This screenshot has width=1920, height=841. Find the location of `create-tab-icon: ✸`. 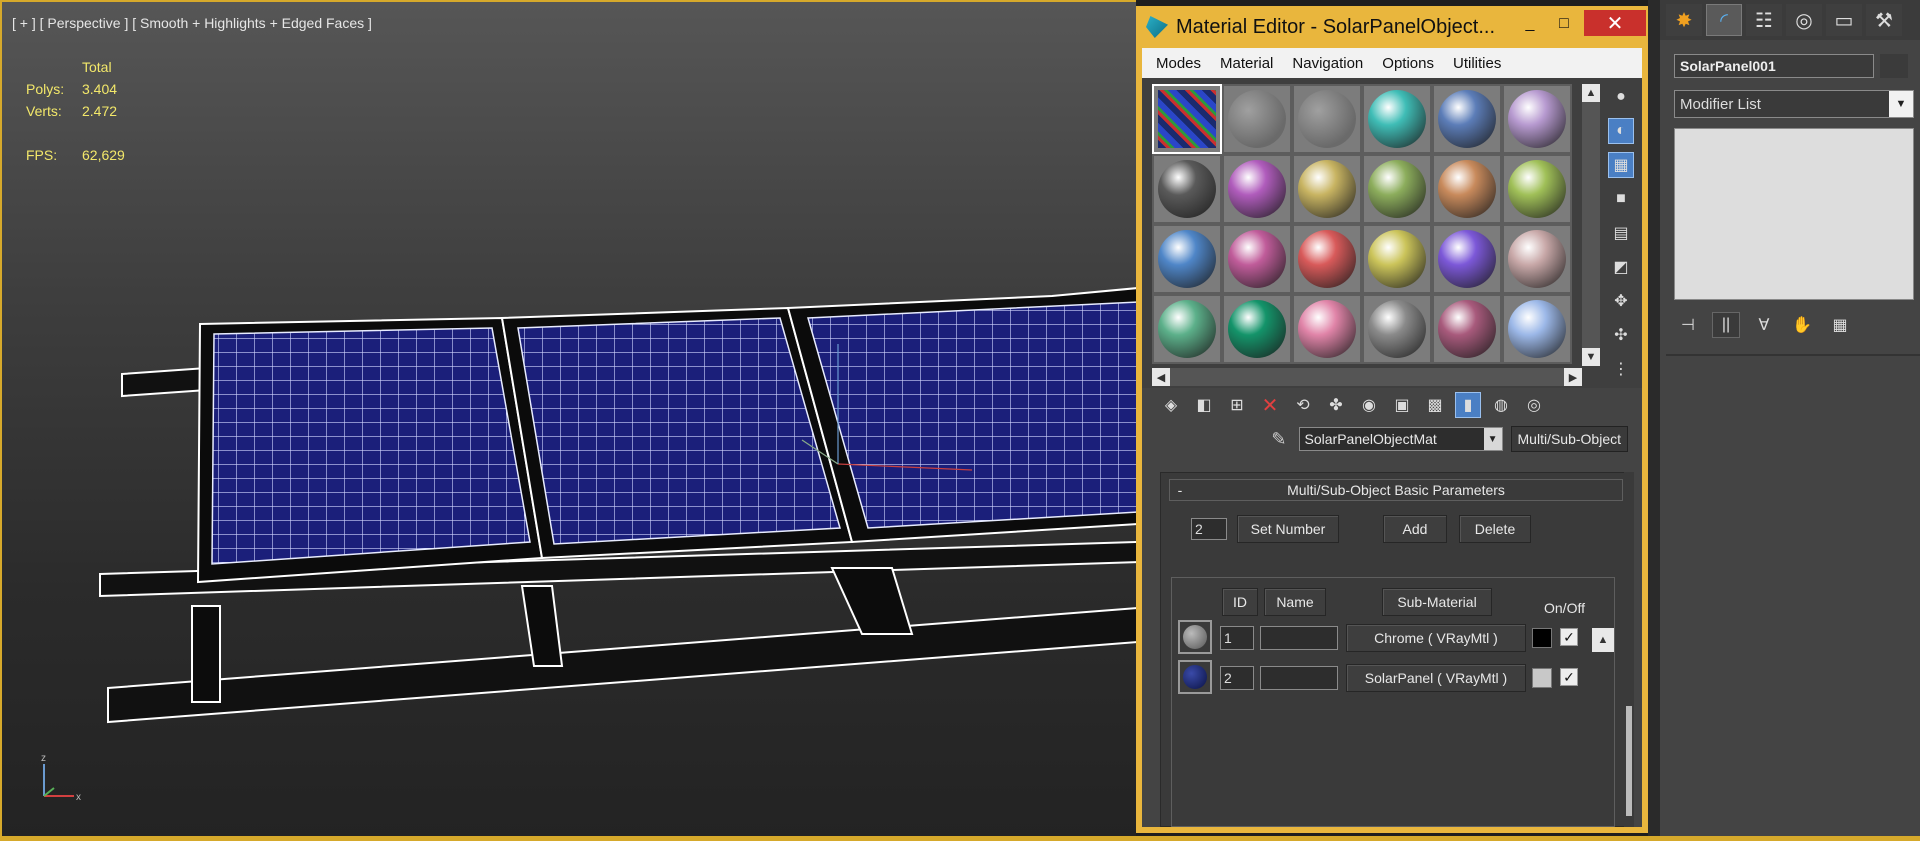

create-tab-icon: ✸ is located at coordinates (1684, 20).